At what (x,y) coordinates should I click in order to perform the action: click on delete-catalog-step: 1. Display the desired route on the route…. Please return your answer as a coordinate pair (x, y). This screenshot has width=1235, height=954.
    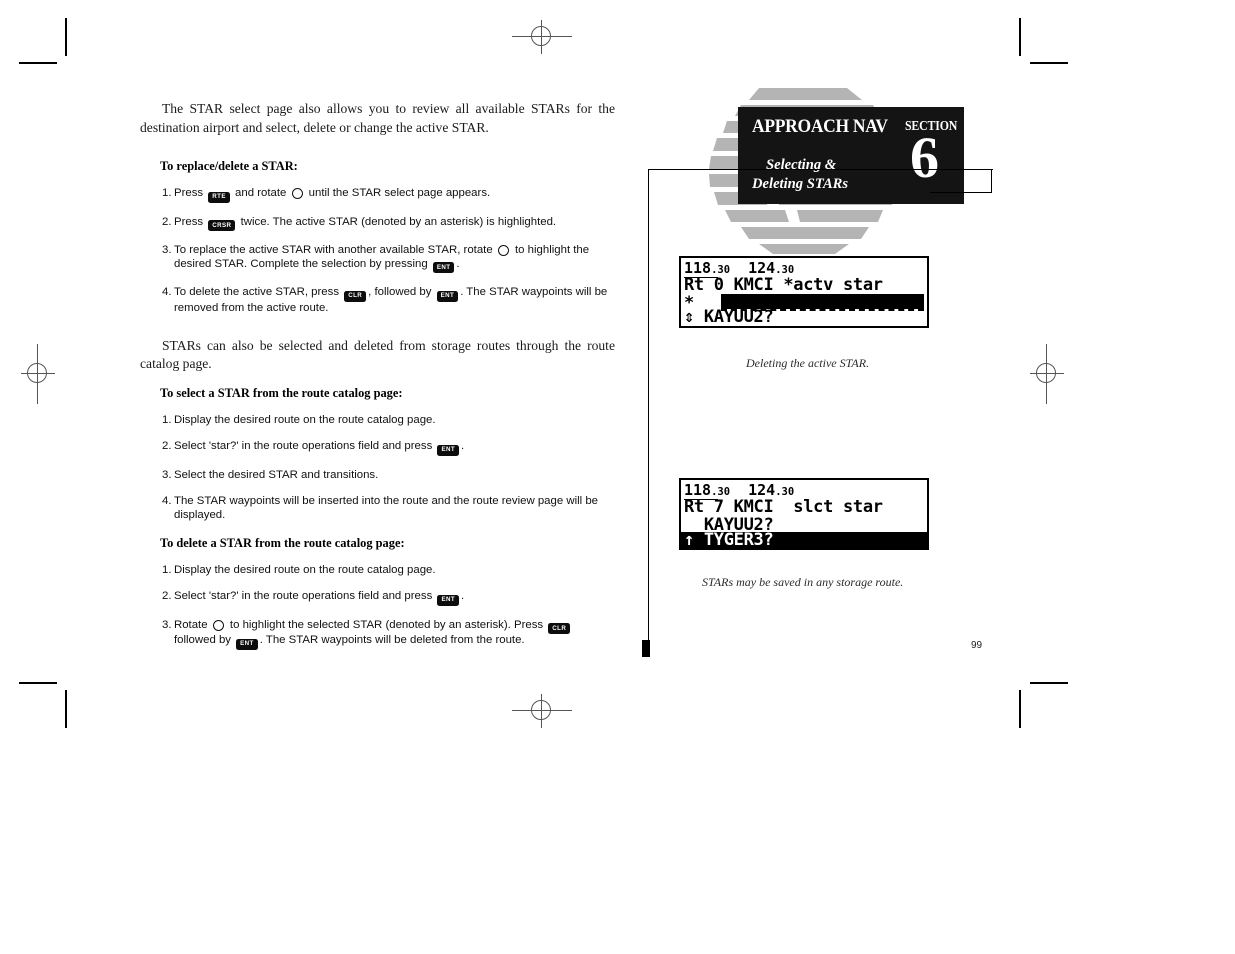
    Looking at the image, I should click on (377, 571).